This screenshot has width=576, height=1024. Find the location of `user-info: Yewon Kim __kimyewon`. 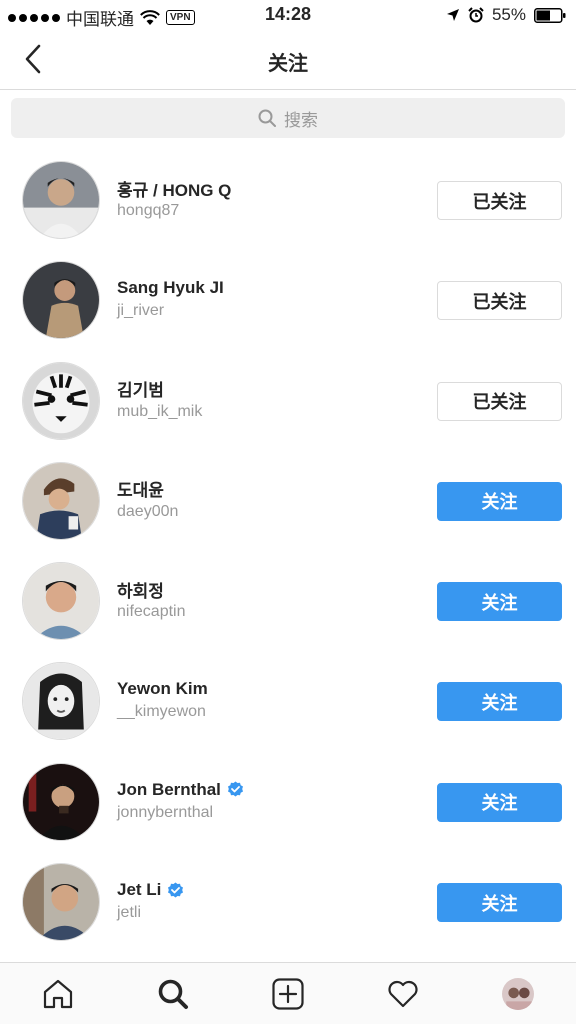

user-info: Yewon Kim __kimyewon is located at coordinates (162, 699).